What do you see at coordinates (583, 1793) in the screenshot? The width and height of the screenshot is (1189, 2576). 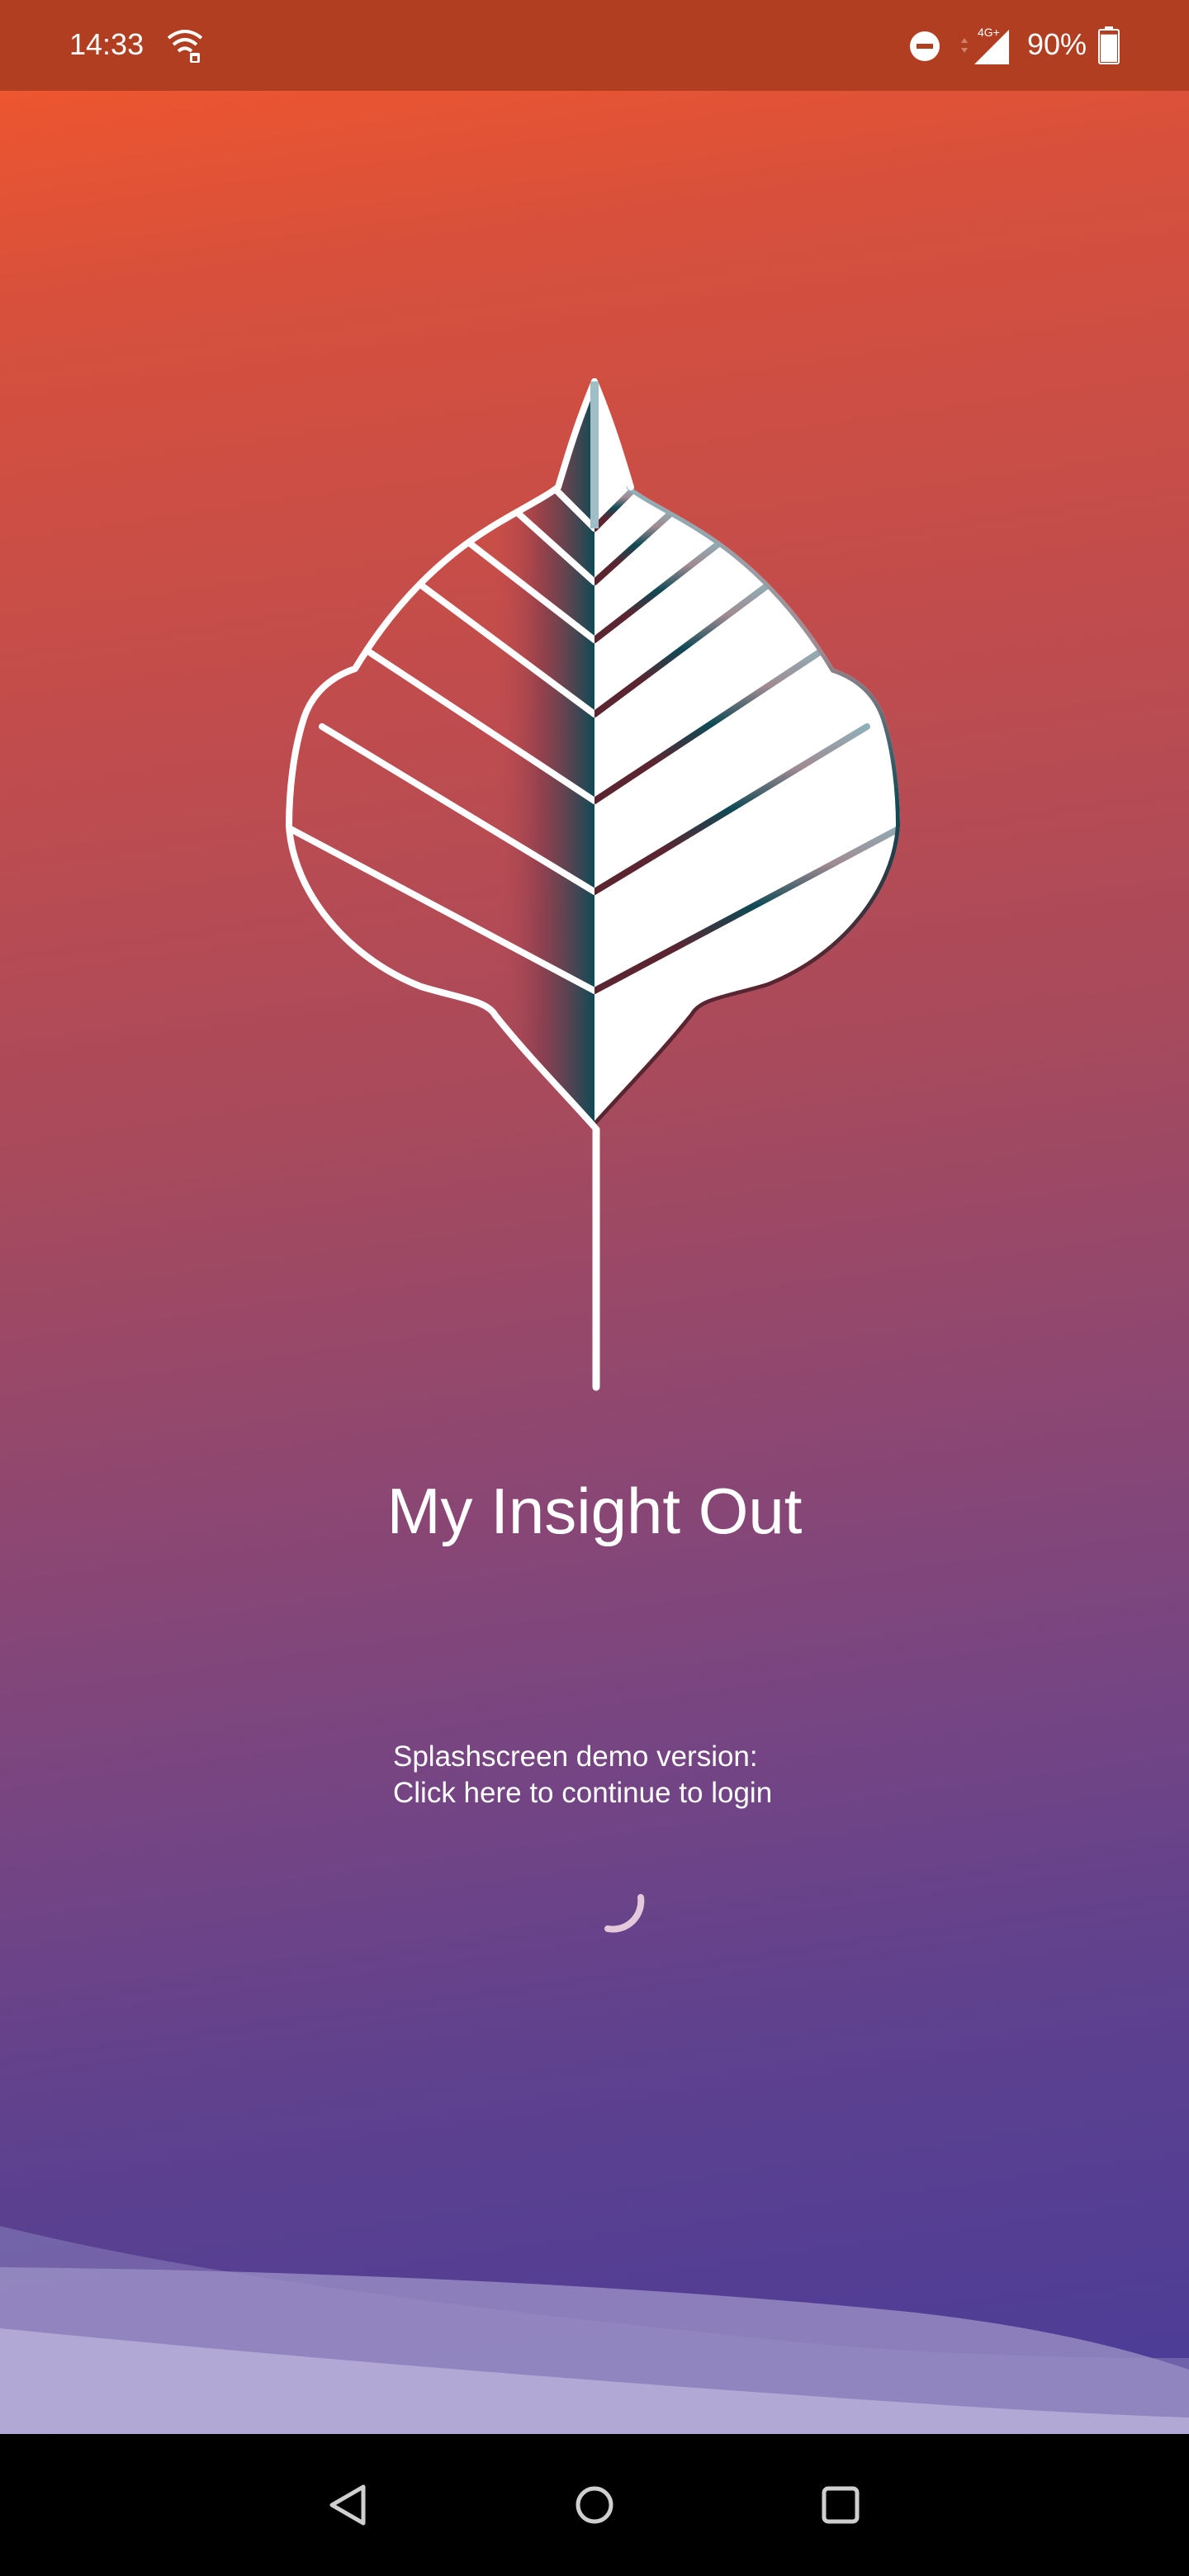 I see `continue-to-login-label: Click here to continue to login` at bounding box center [583, 1793].